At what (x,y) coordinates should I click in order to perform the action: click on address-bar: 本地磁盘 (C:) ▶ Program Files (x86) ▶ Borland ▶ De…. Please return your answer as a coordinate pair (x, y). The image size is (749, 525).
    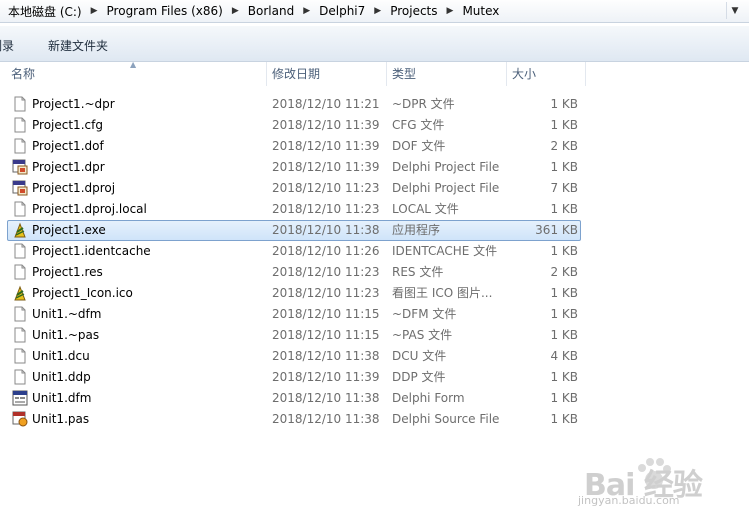
    Looking at the image, I should click on (374, 11).